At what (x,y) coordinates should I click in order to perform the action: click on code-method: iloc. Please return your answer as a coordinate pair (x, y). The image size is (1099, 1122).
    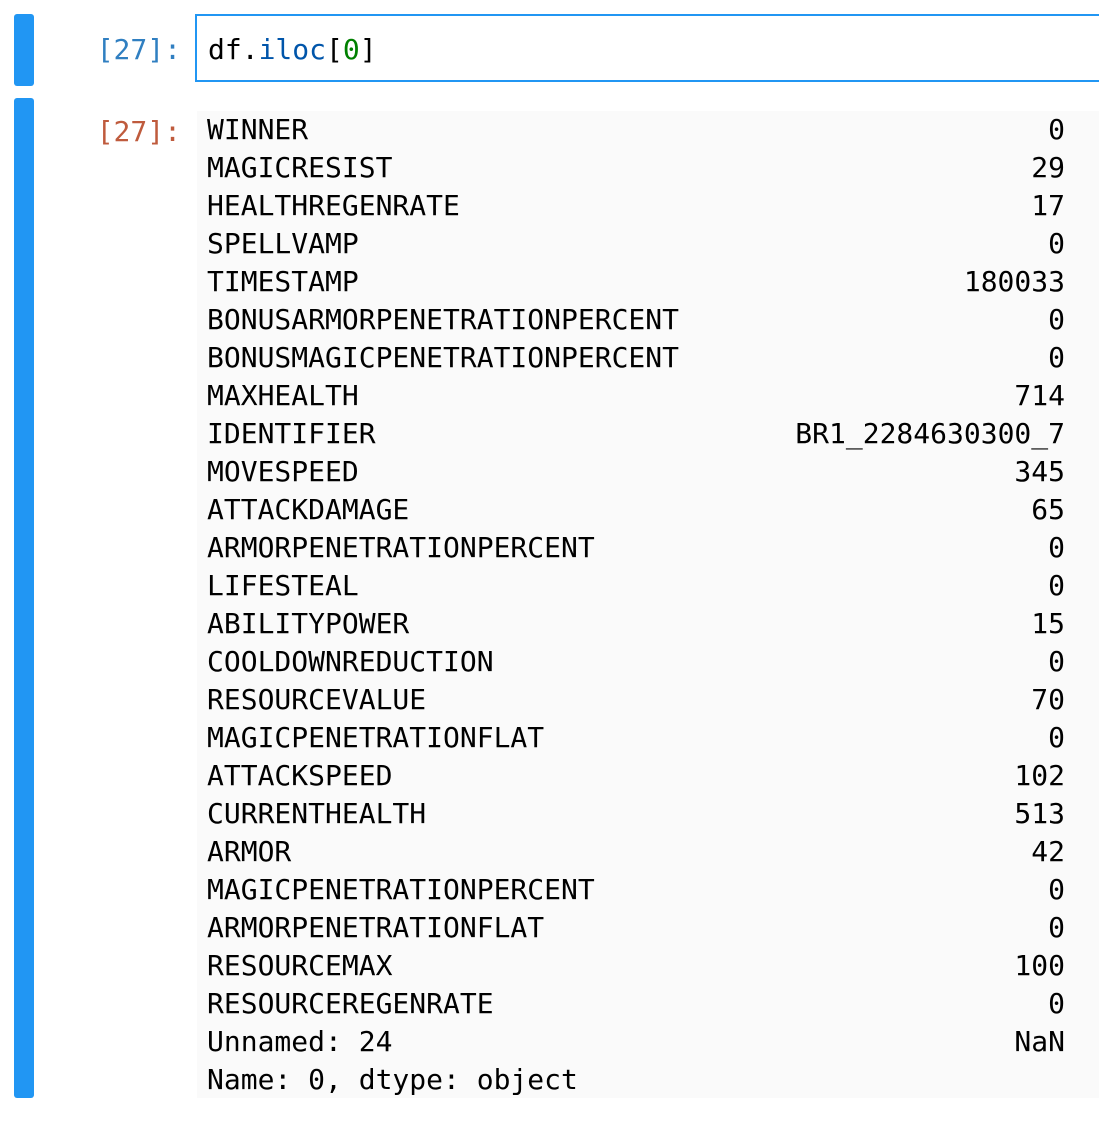
    Looking at the image, I should click on (292, 49).